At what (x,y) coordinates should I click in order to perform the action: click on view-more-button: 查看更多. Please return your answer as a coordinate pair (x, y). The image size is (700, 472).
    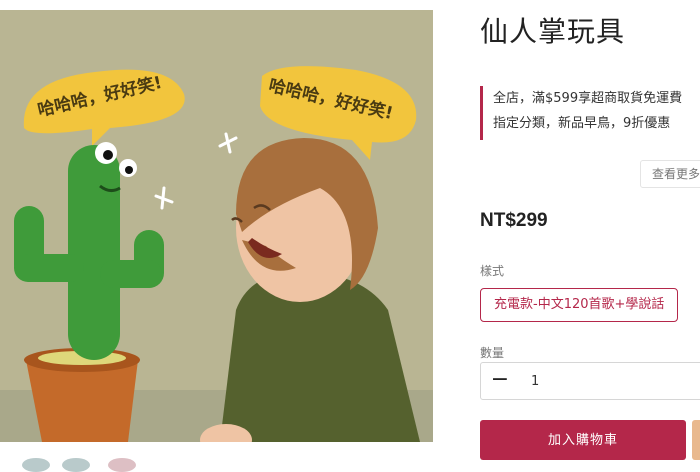
    Looking at the image, I should click on (670, 174).